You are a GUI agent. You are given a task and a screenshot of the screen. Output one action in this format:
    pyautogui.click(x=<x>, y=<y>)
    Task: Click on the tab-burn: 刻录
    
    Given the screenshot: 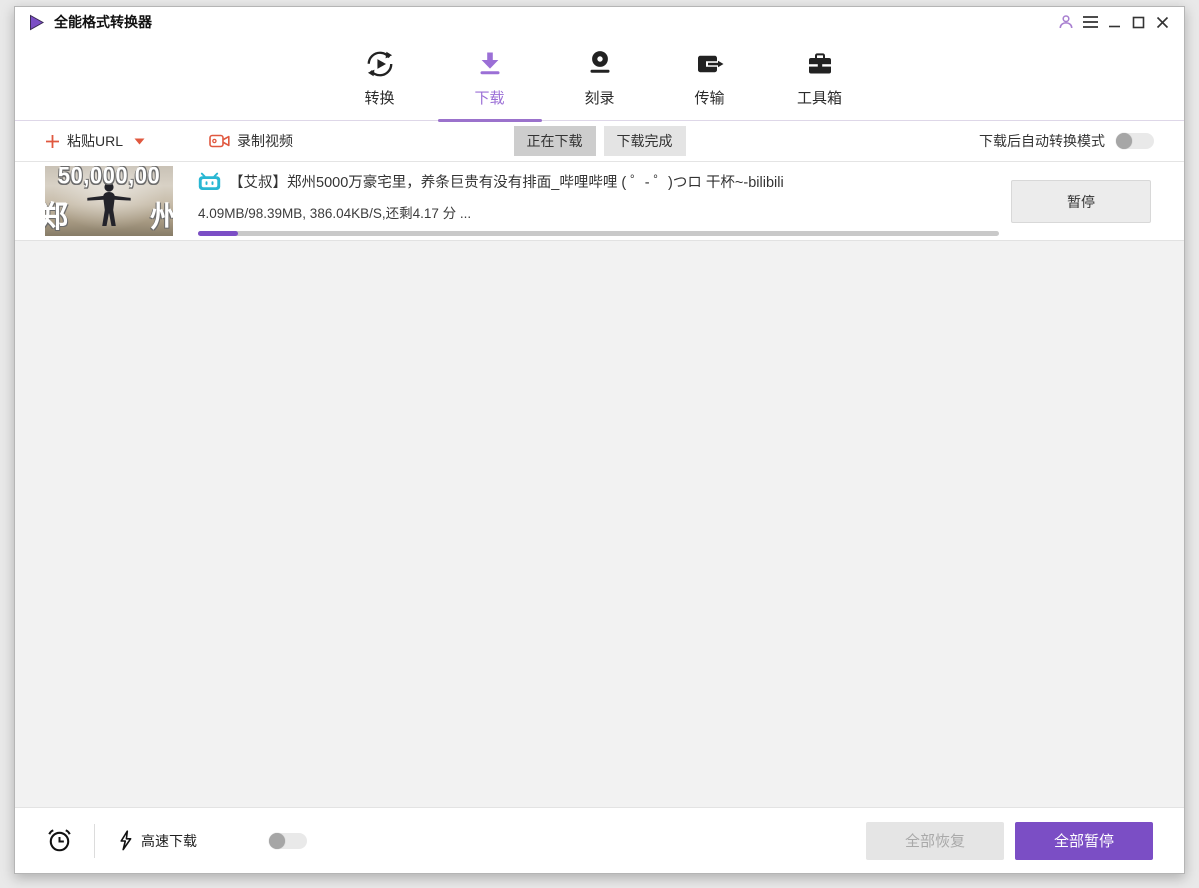 What is the action you would take?
    pyautogui.click(x=600, y=78)
    